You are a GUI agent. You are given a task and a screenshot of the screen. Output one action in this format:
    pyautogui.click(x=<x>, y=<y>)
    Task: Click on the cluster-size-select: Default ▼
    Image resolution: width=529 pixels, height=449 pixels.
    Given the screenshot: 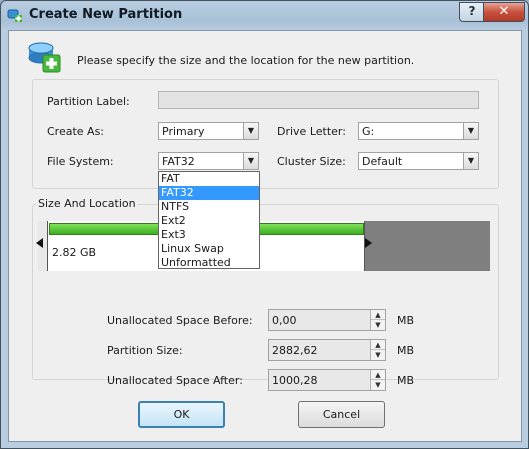 What is the action you would take?
    pyautogui.click(x=418, y=161)
    